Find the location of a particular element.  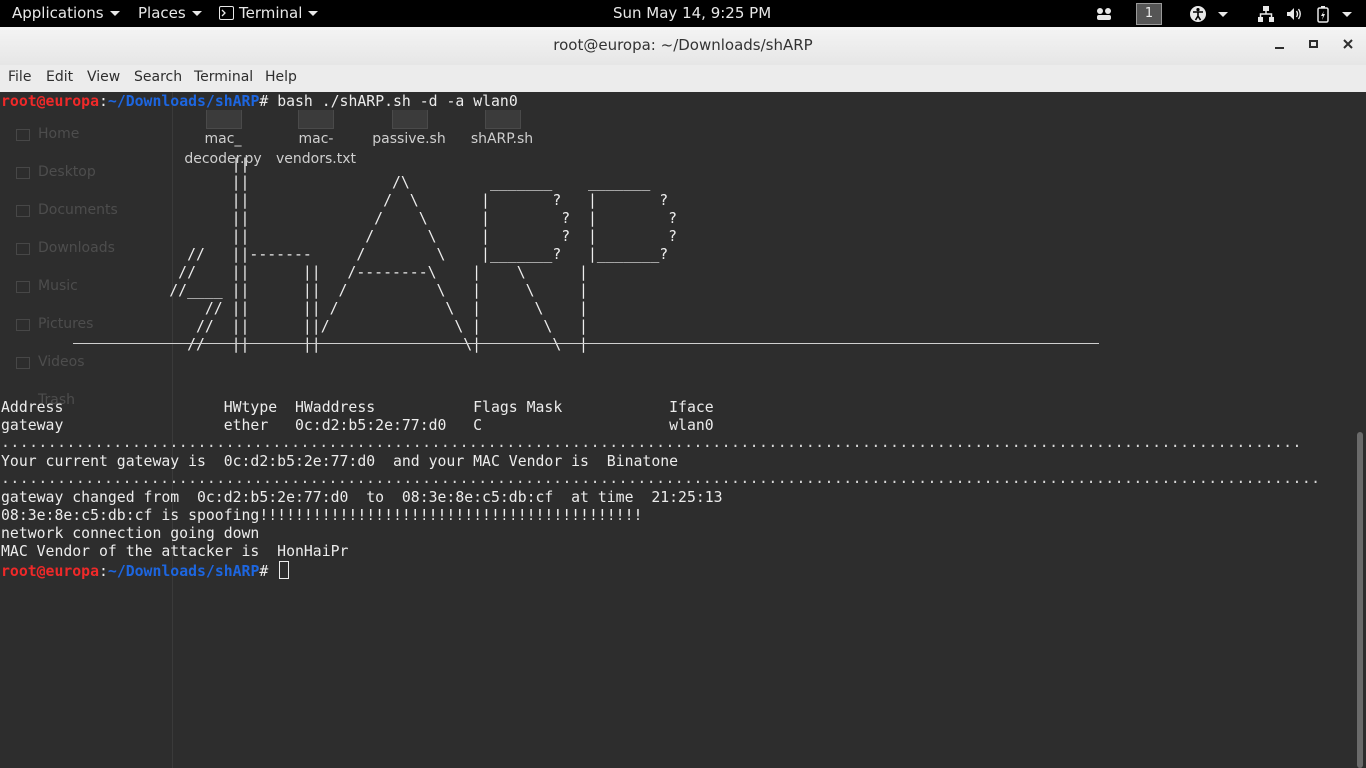

places-menu: Places is located at coordinates (170, 14).